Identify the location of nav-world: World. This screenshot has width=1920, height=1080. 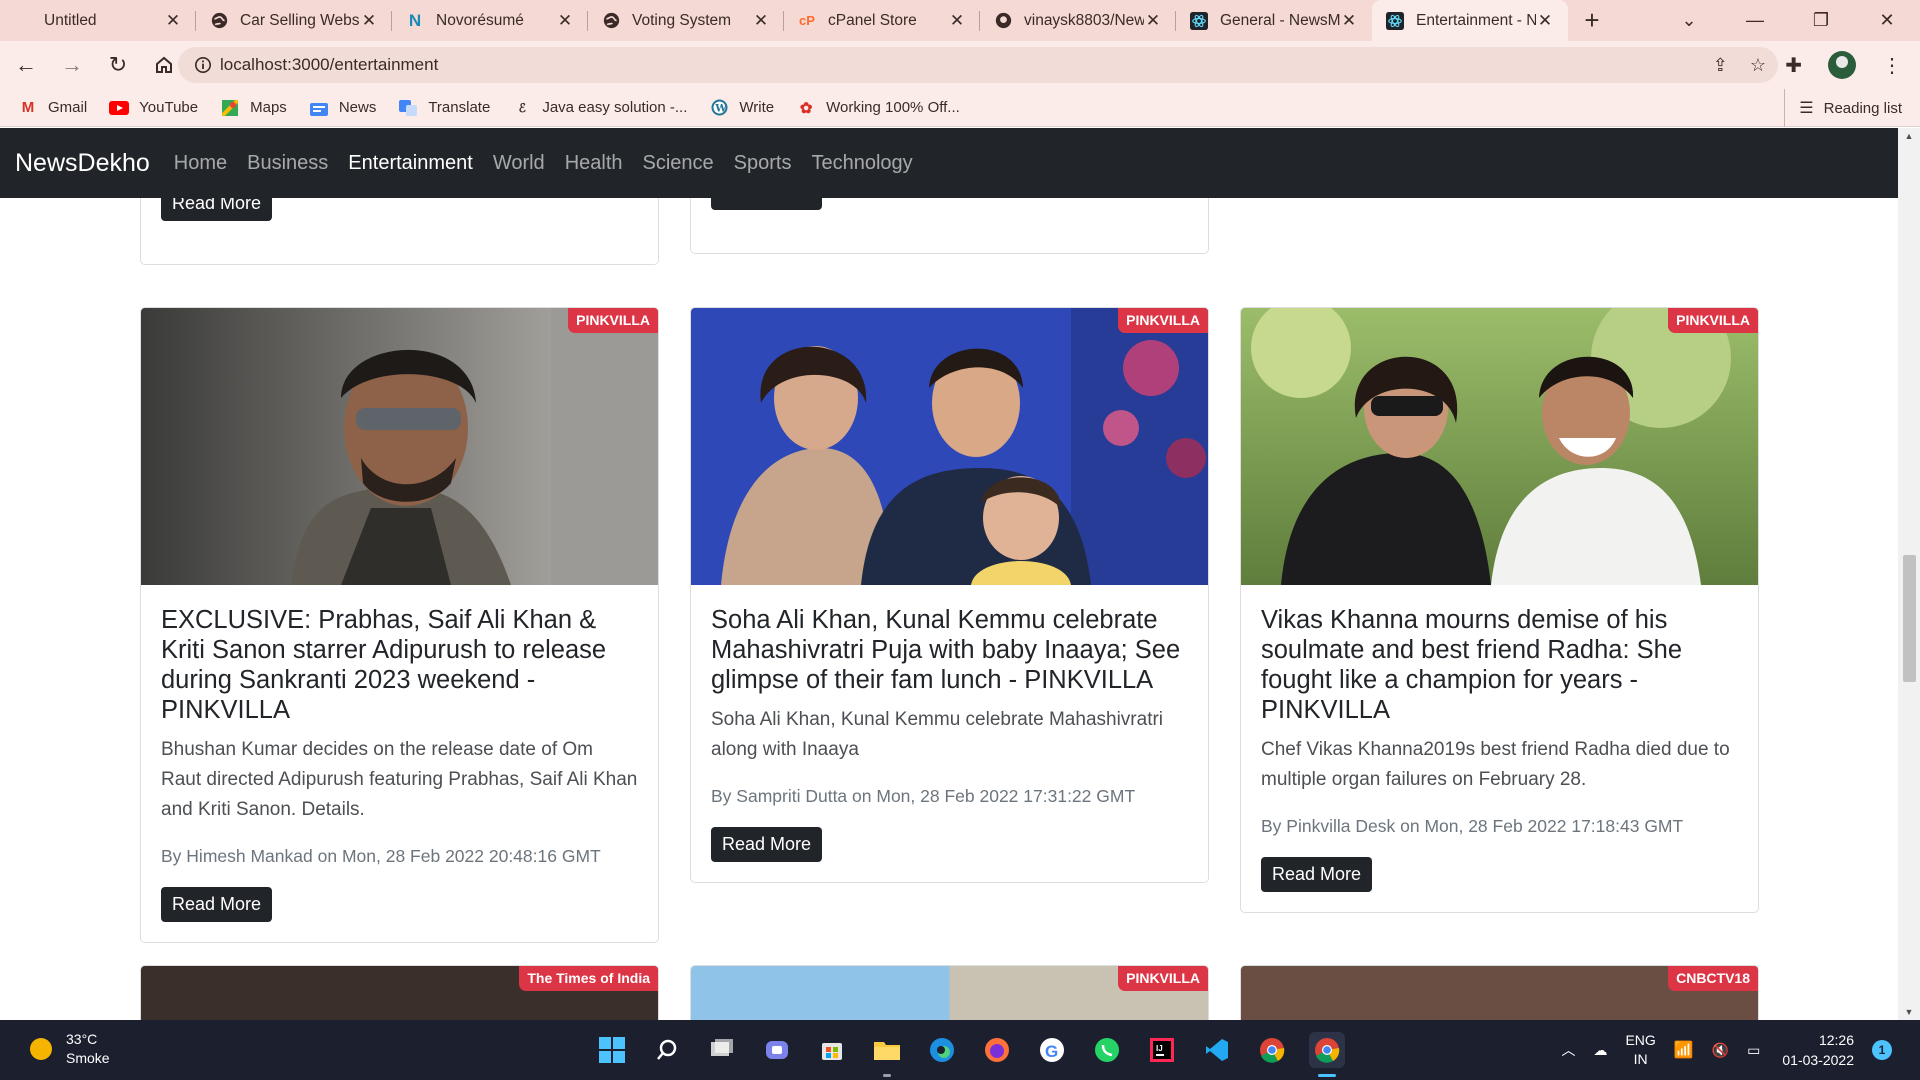
(519, 163).